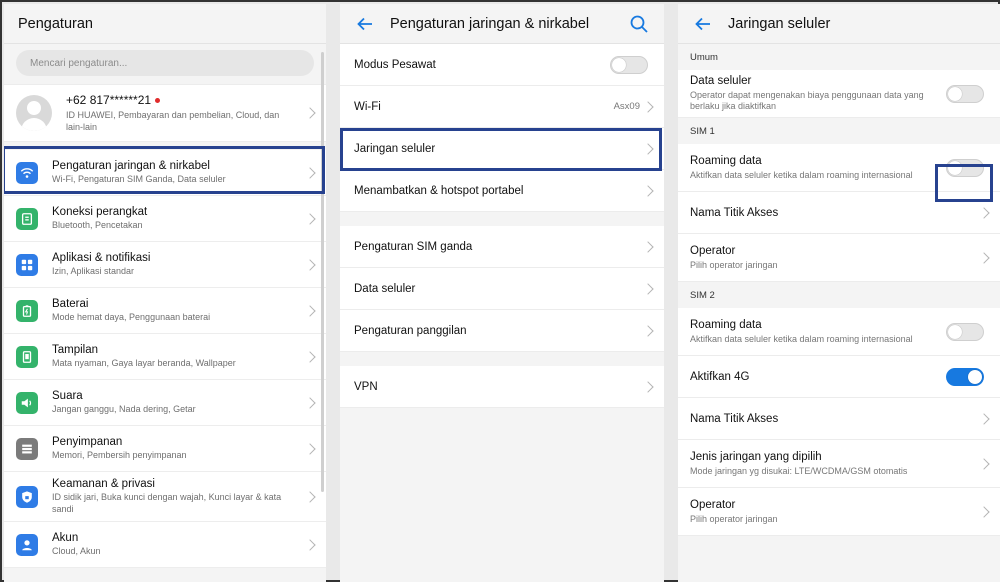  What do you see at coordinates (502, 149) in the screenshot?
I see `mobile-network-row: Jaringan seluler` at bounding box center [502, 149].